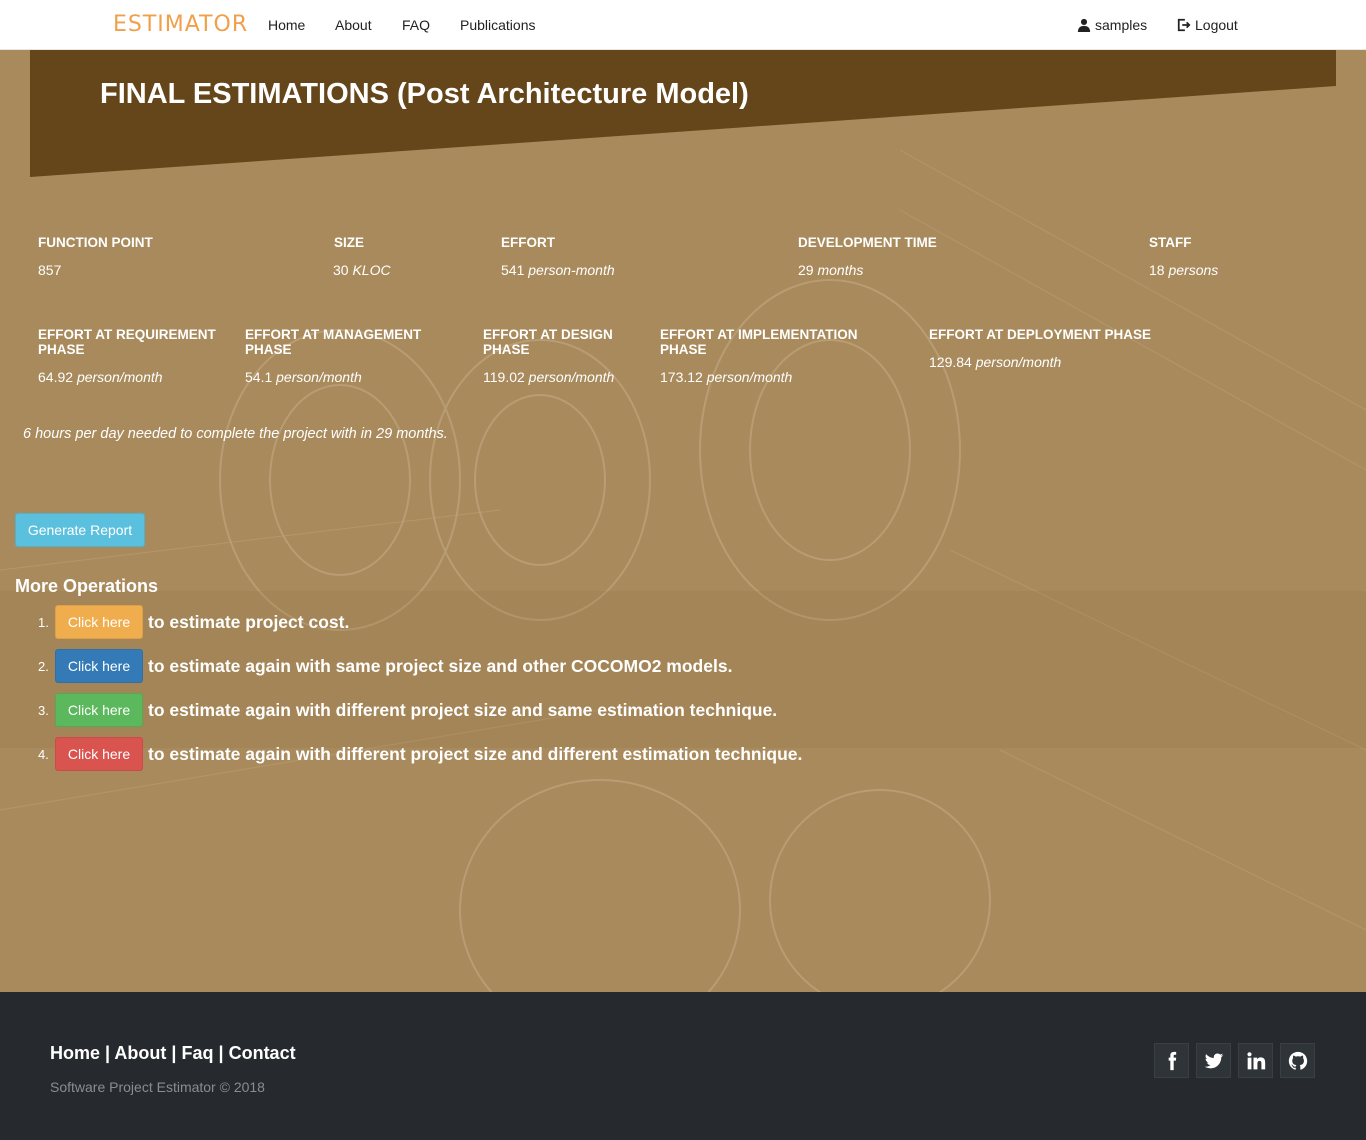  Describe the element at coordinates (349, 242) in the screenshot. I see `stat-label-size: SIZE` at that location.